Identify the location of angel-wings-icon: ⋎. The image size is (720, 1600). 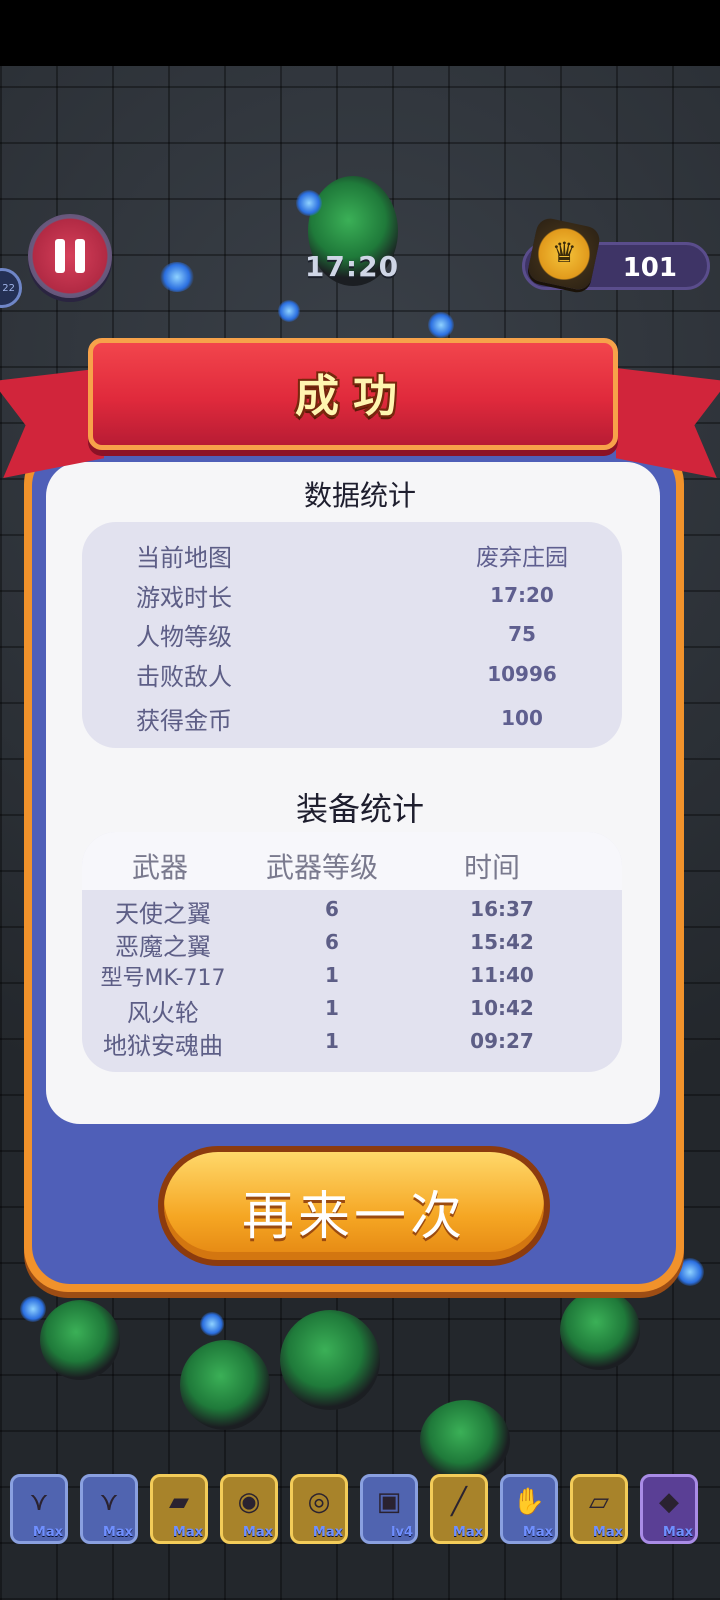
(39, 1502).